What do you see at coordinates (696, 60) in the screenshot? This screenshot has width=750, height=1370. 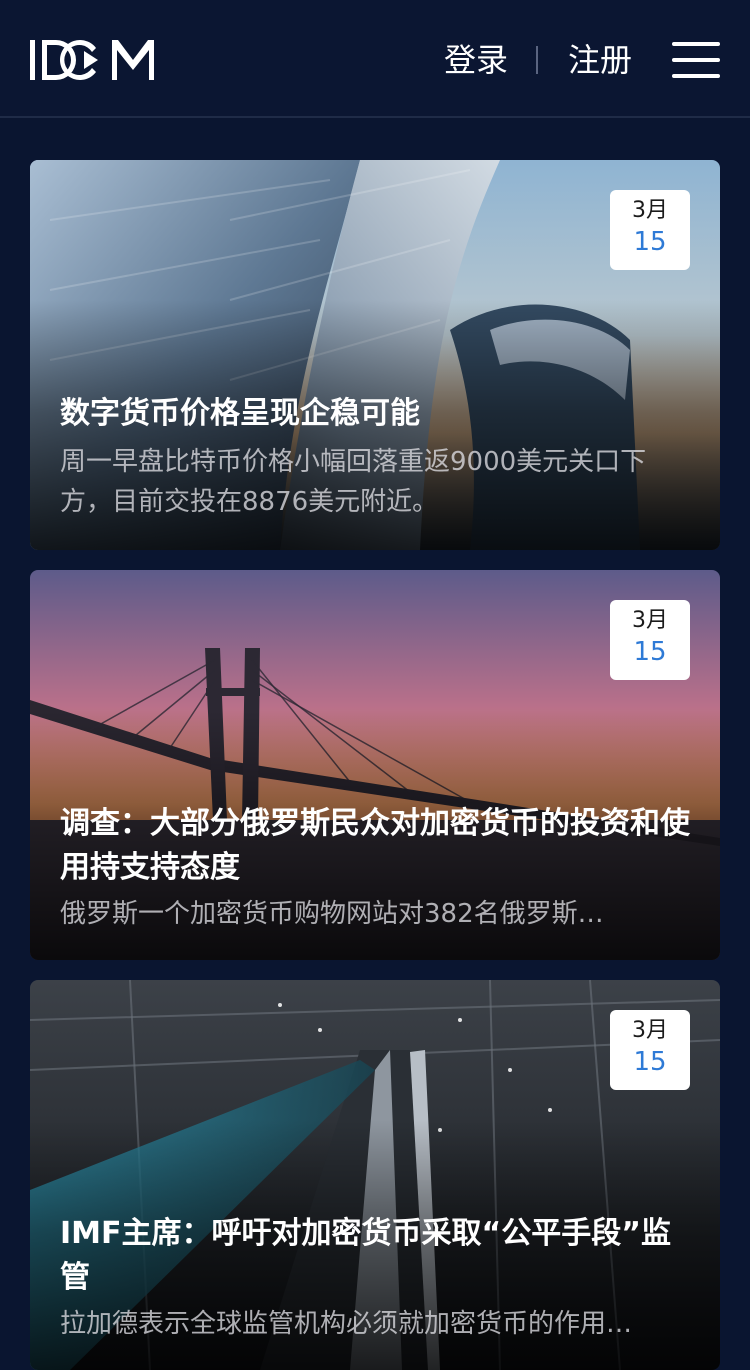 I see `menu-icon` at bounding box center [696, 60].